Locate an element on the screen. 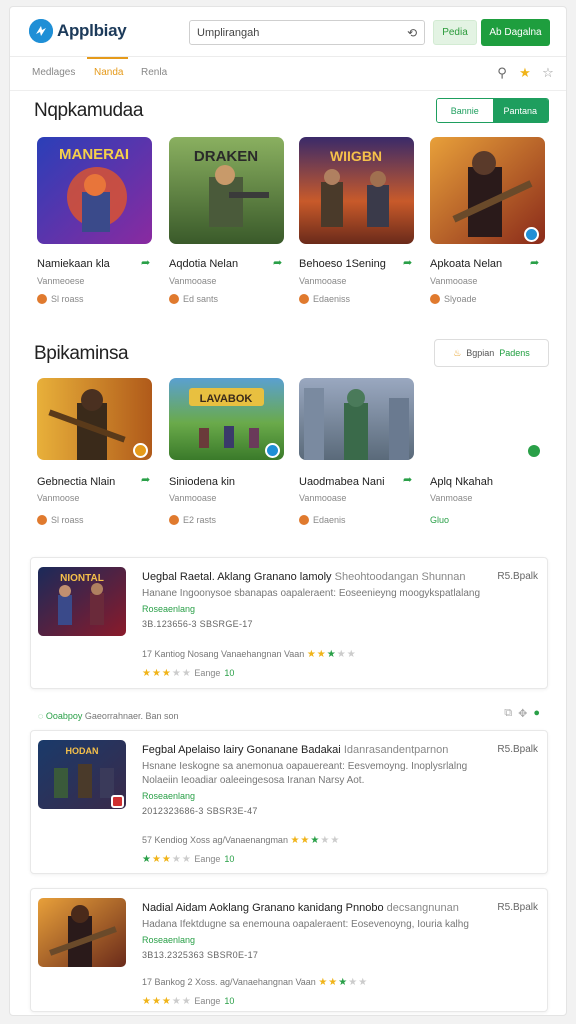  card-meta: Edaeniss is located at coordinates (324, 299).